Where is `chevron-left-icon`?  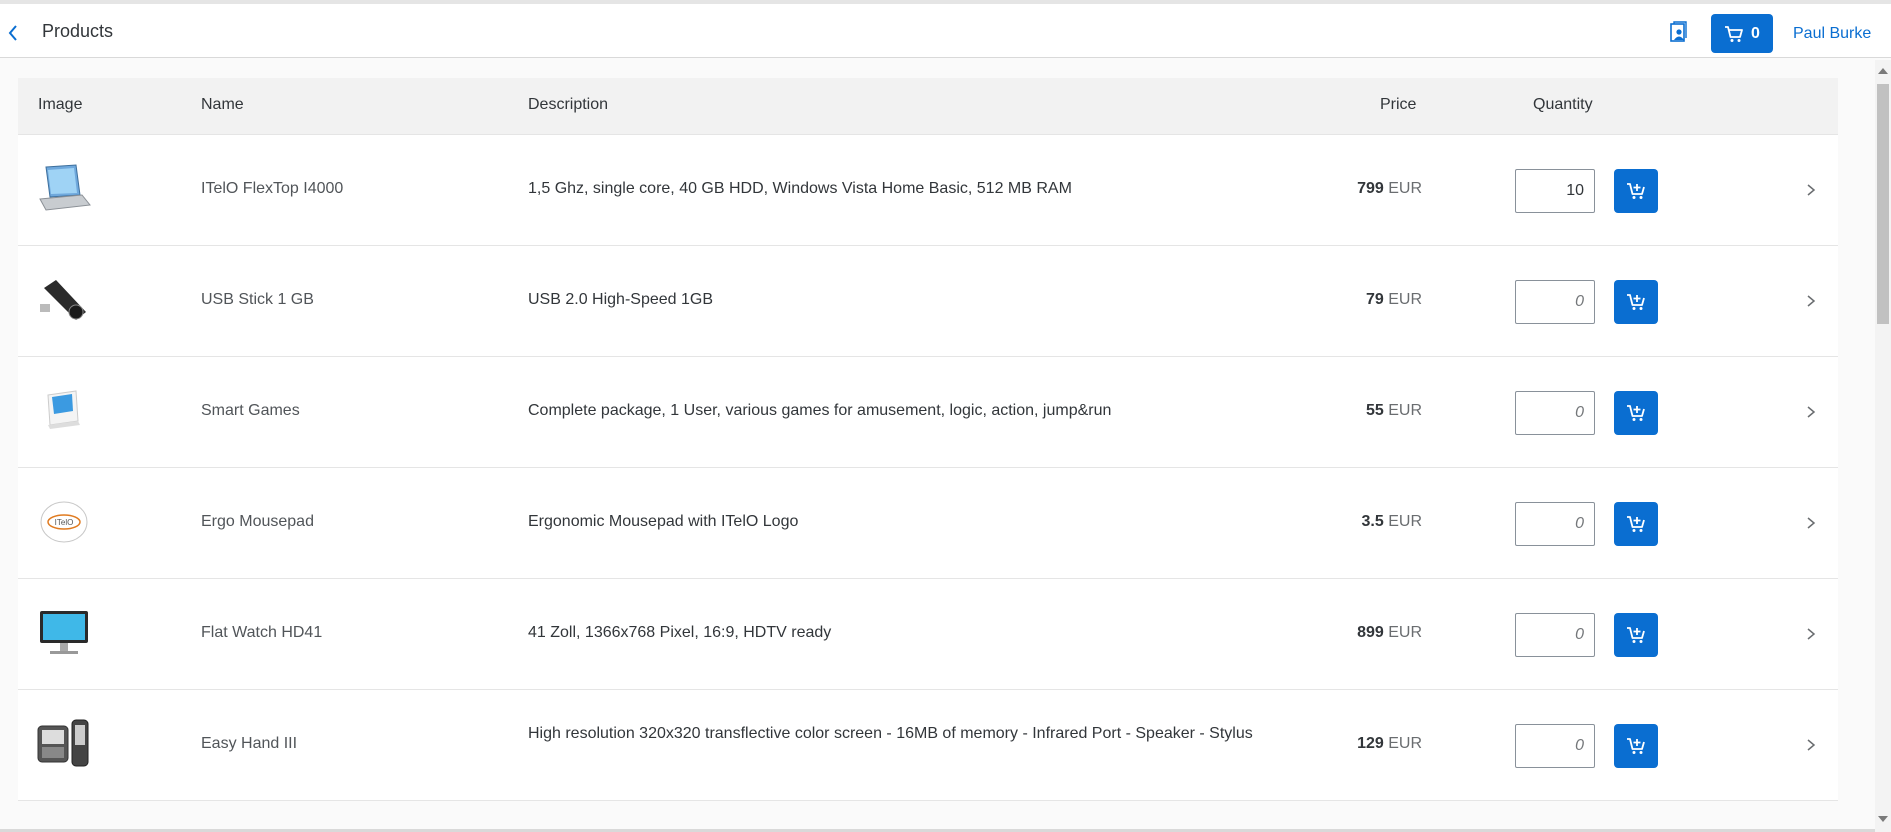 chevron-left-icon is located at coordinates (12, 33).